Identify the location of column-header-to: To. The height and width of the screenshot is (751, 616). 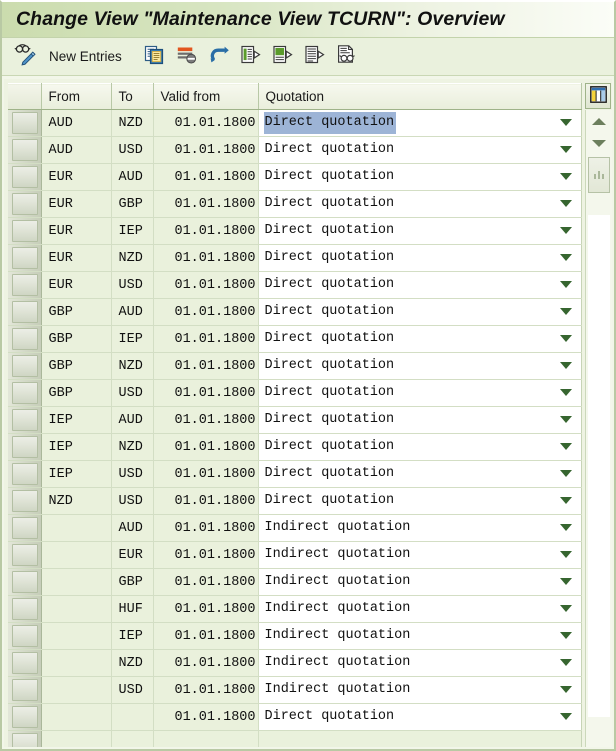
(132, 96).